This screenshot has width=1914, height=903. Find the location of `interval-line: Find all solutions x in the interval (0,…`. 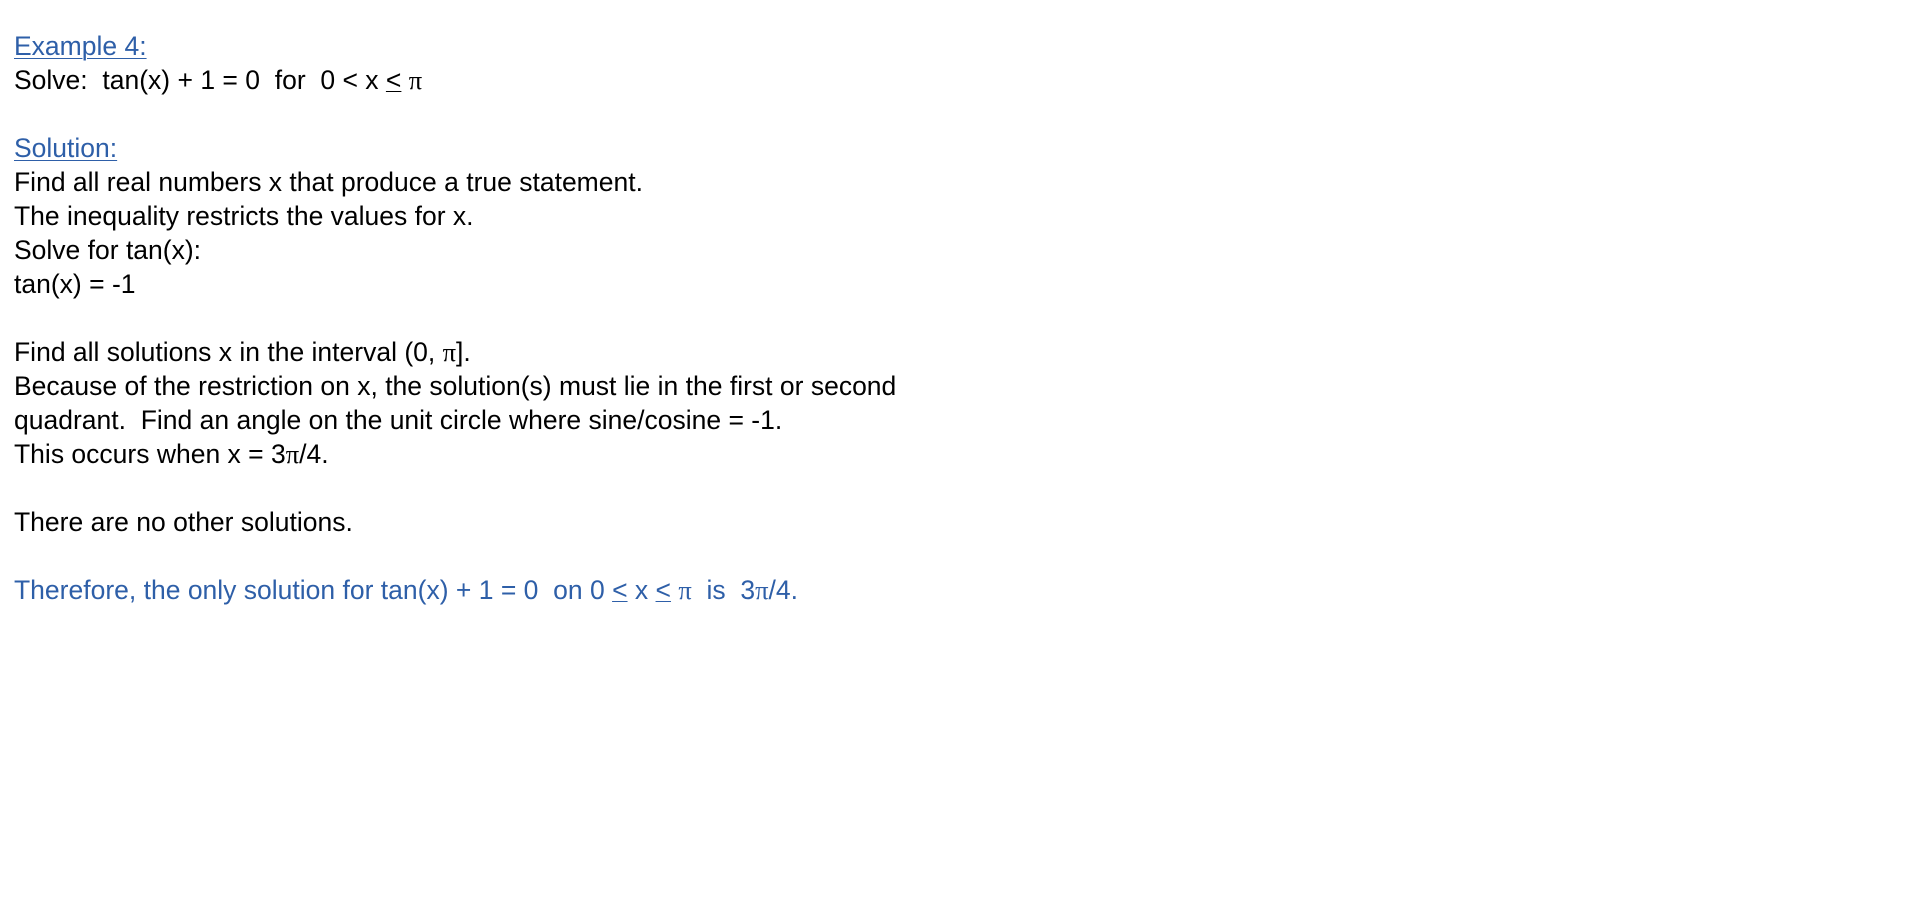

interval-line: Find all solutions x in the interval (0,… is located at coordinates (242, 352).